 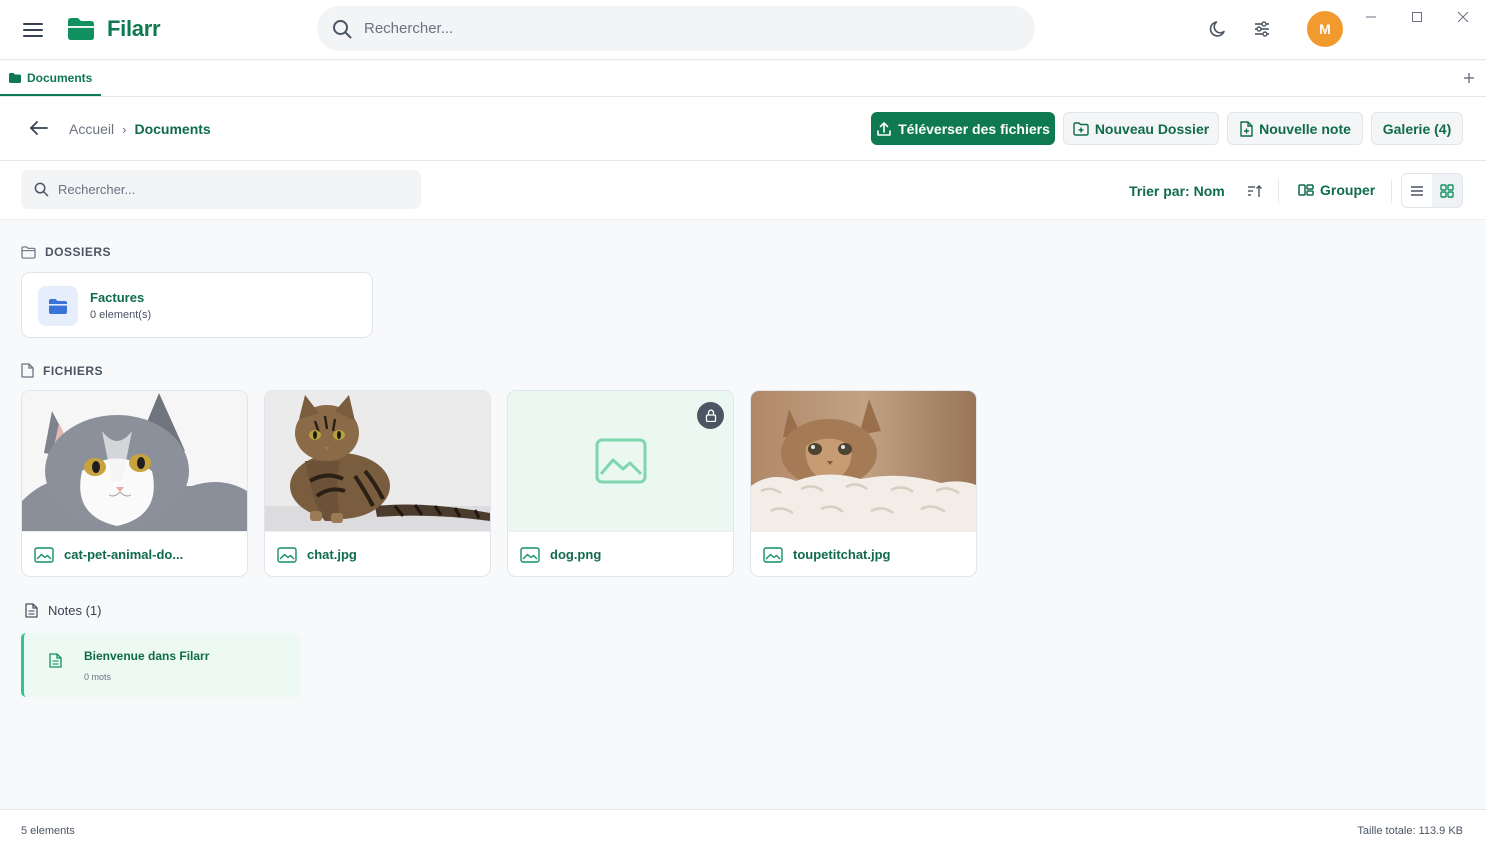 What do you see at coordinates (117, 297) in the screenshot?
I see `folder-name: Factures` at bounding box center [117, 297].